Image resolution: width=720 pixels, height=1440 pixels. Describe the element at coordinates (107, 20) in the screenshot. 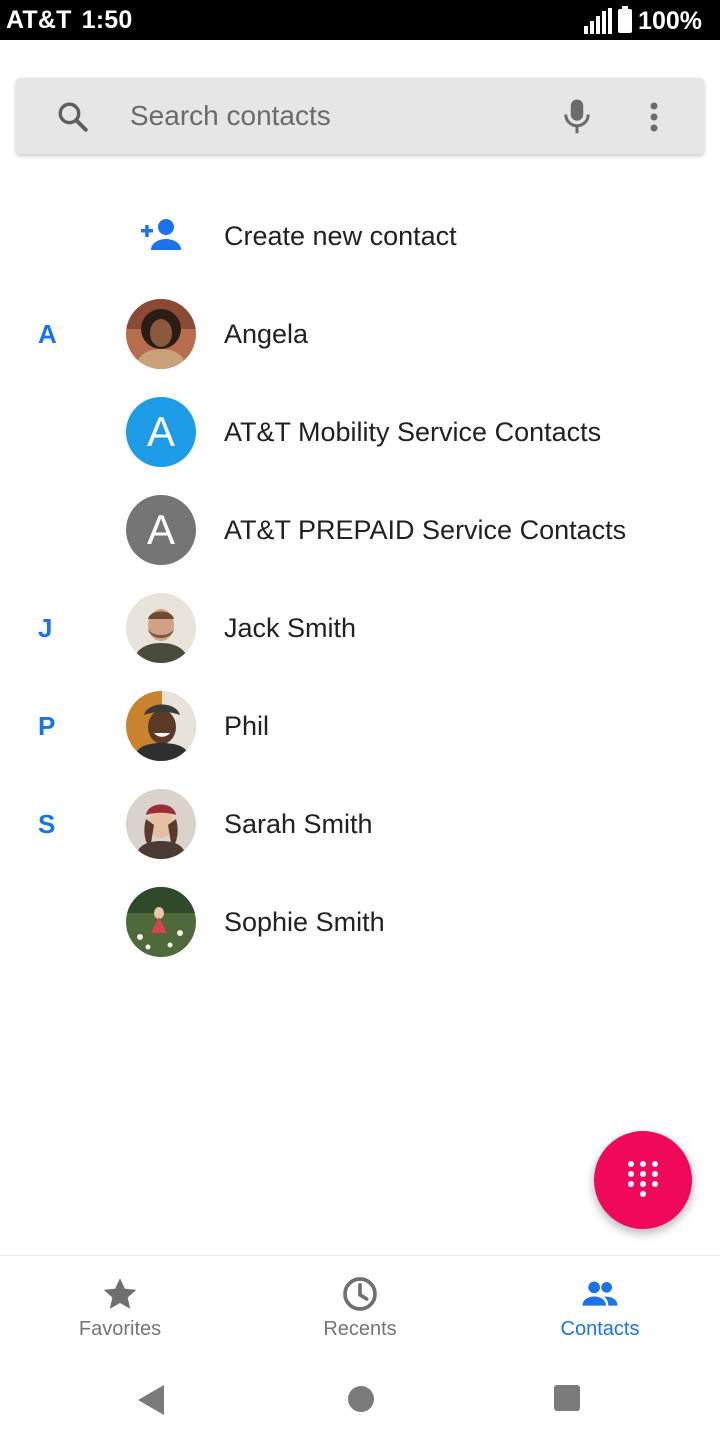

I see `clock: 1:50` at that location.